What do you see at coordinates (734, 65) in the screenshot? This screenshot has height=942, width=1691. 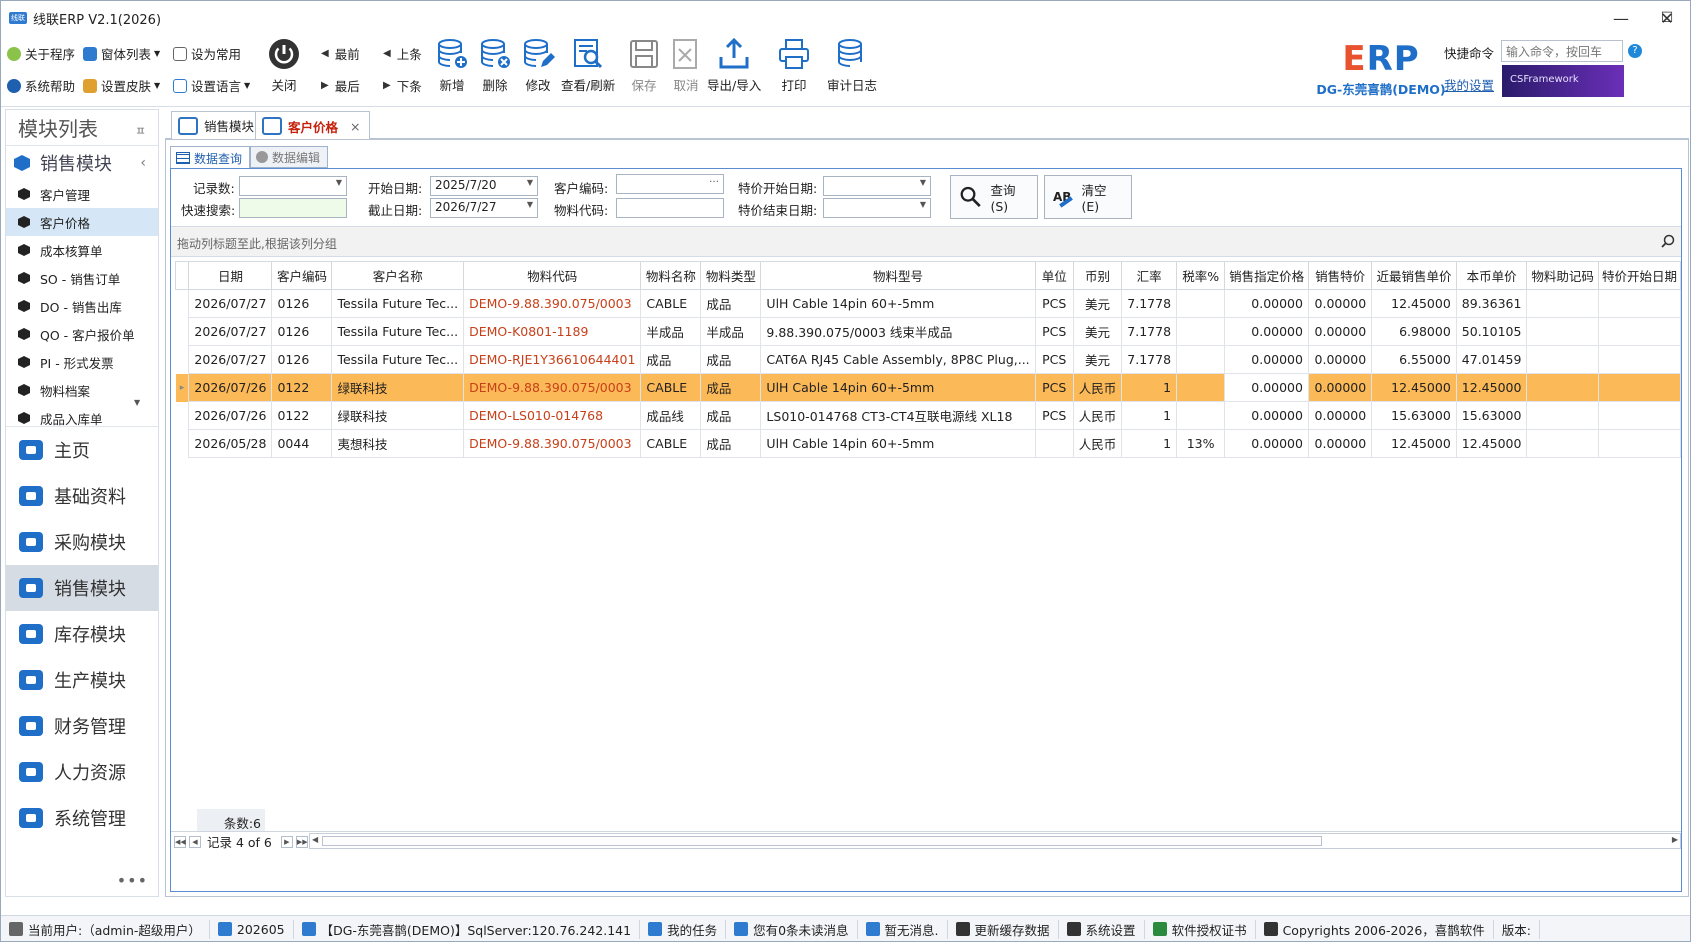 I see `export-import-button: 导出/导入` at bounding box center [734, 65].